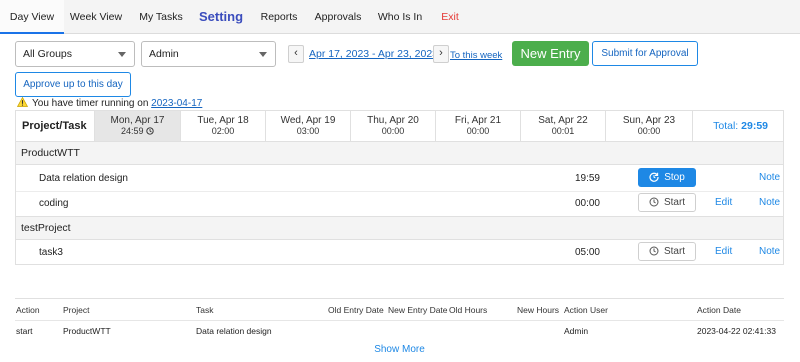  What do you see at coordinates (418, 310) in the screenshot?
I see `log-header-cell: New Entry Date` at bounding box center [418, 310].